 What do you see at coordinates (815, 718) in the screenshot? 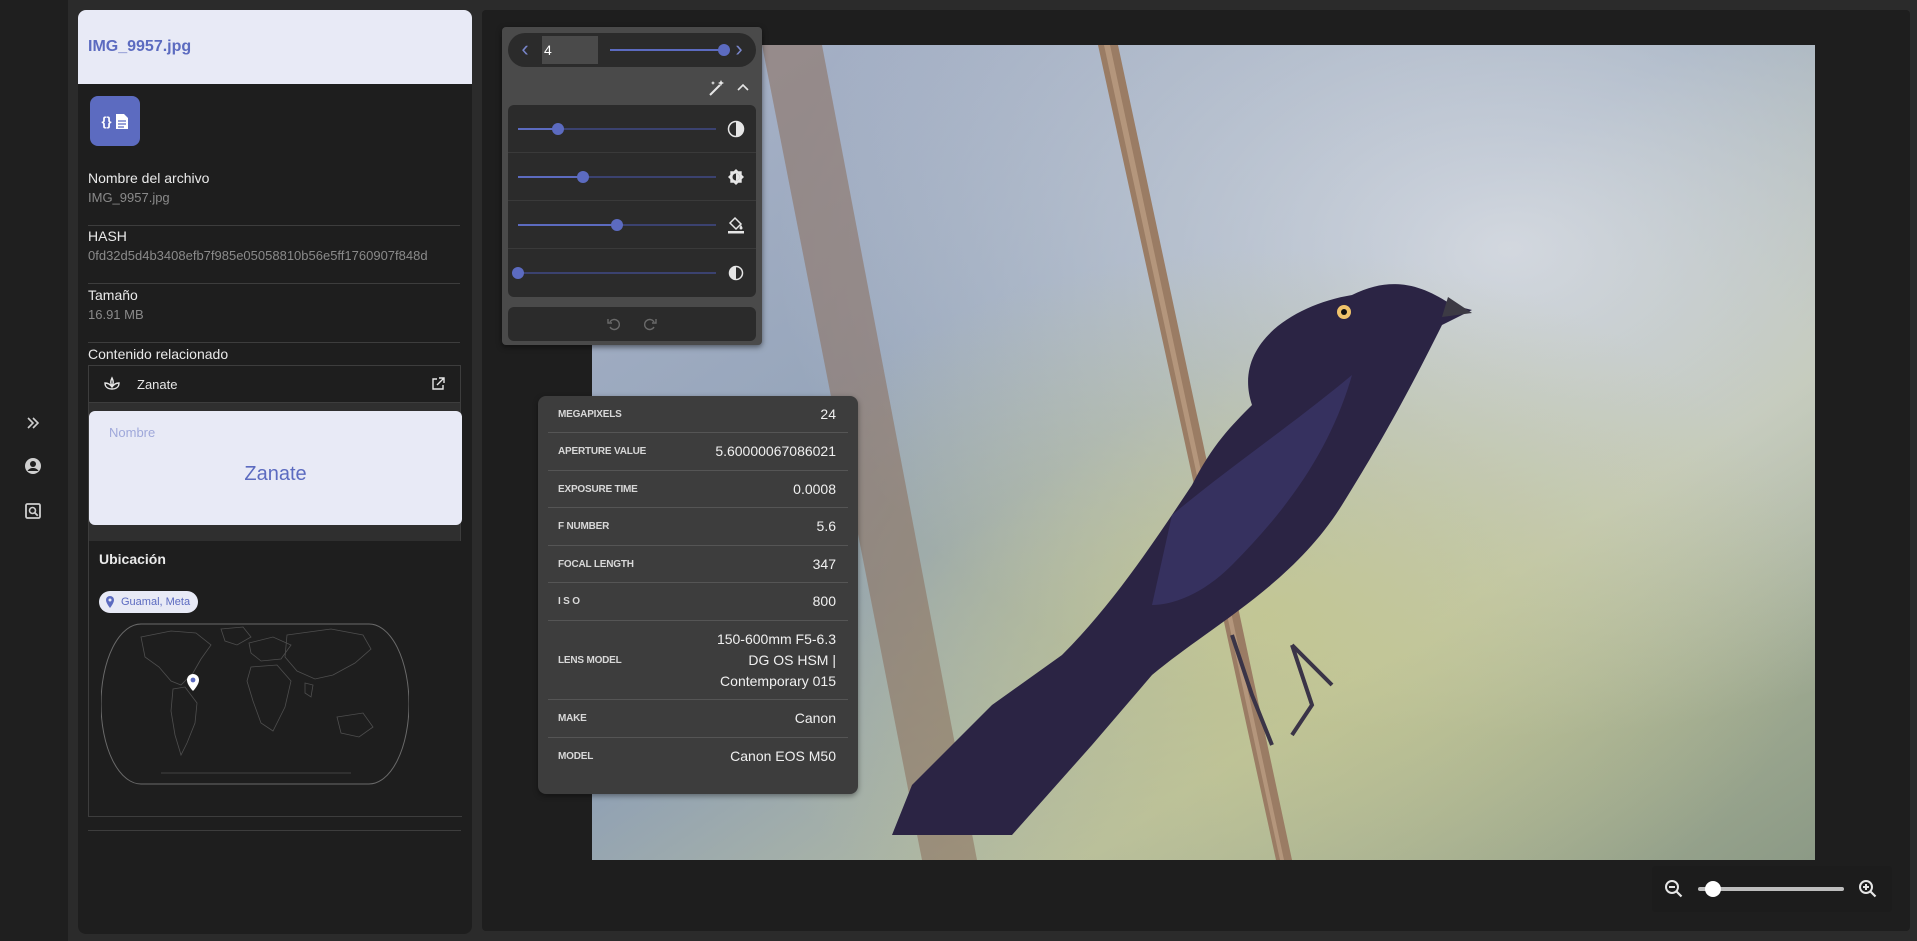
I see `exif-value: Canon` at bounding box center [815, 718].